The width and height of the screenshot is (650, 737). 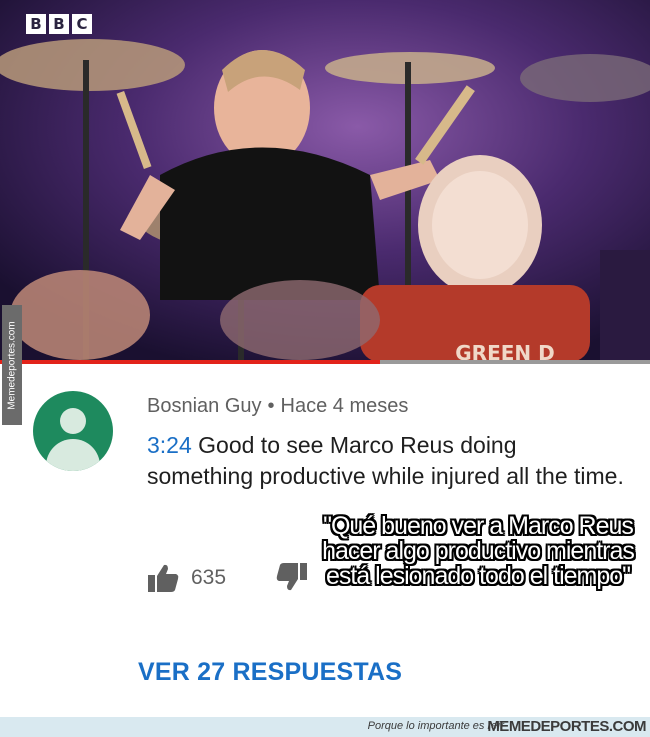 I want to click on bbc-logo: B B C, so click(x=59, y=24).